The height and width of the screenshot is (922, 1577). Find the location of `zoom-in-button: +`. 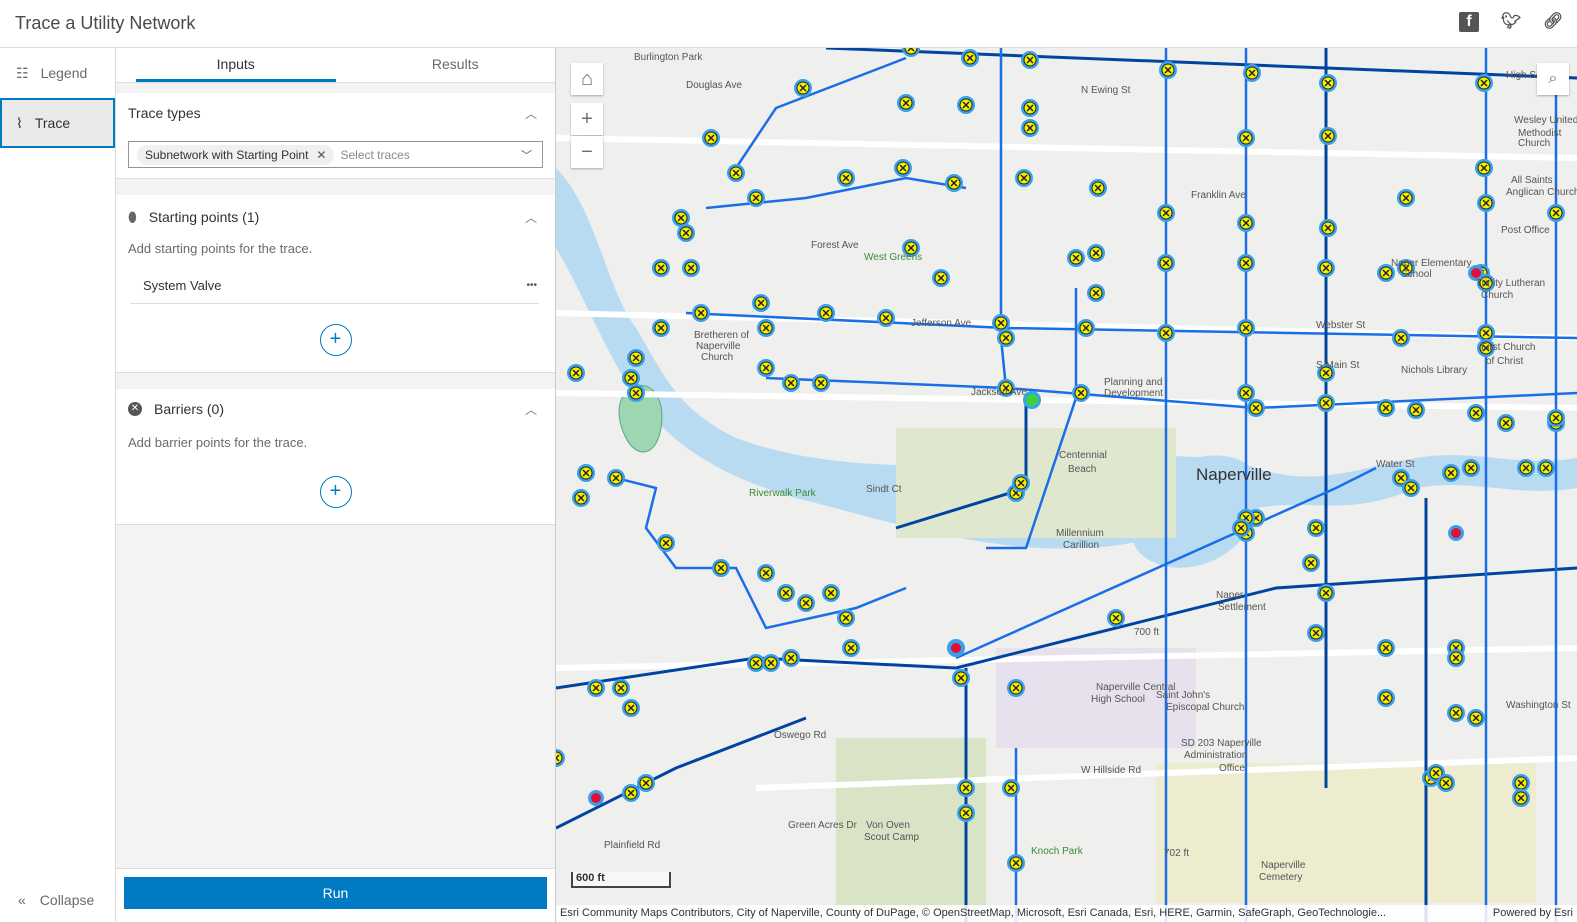

zoom-in-button: + is located at coordinates (587, 119).